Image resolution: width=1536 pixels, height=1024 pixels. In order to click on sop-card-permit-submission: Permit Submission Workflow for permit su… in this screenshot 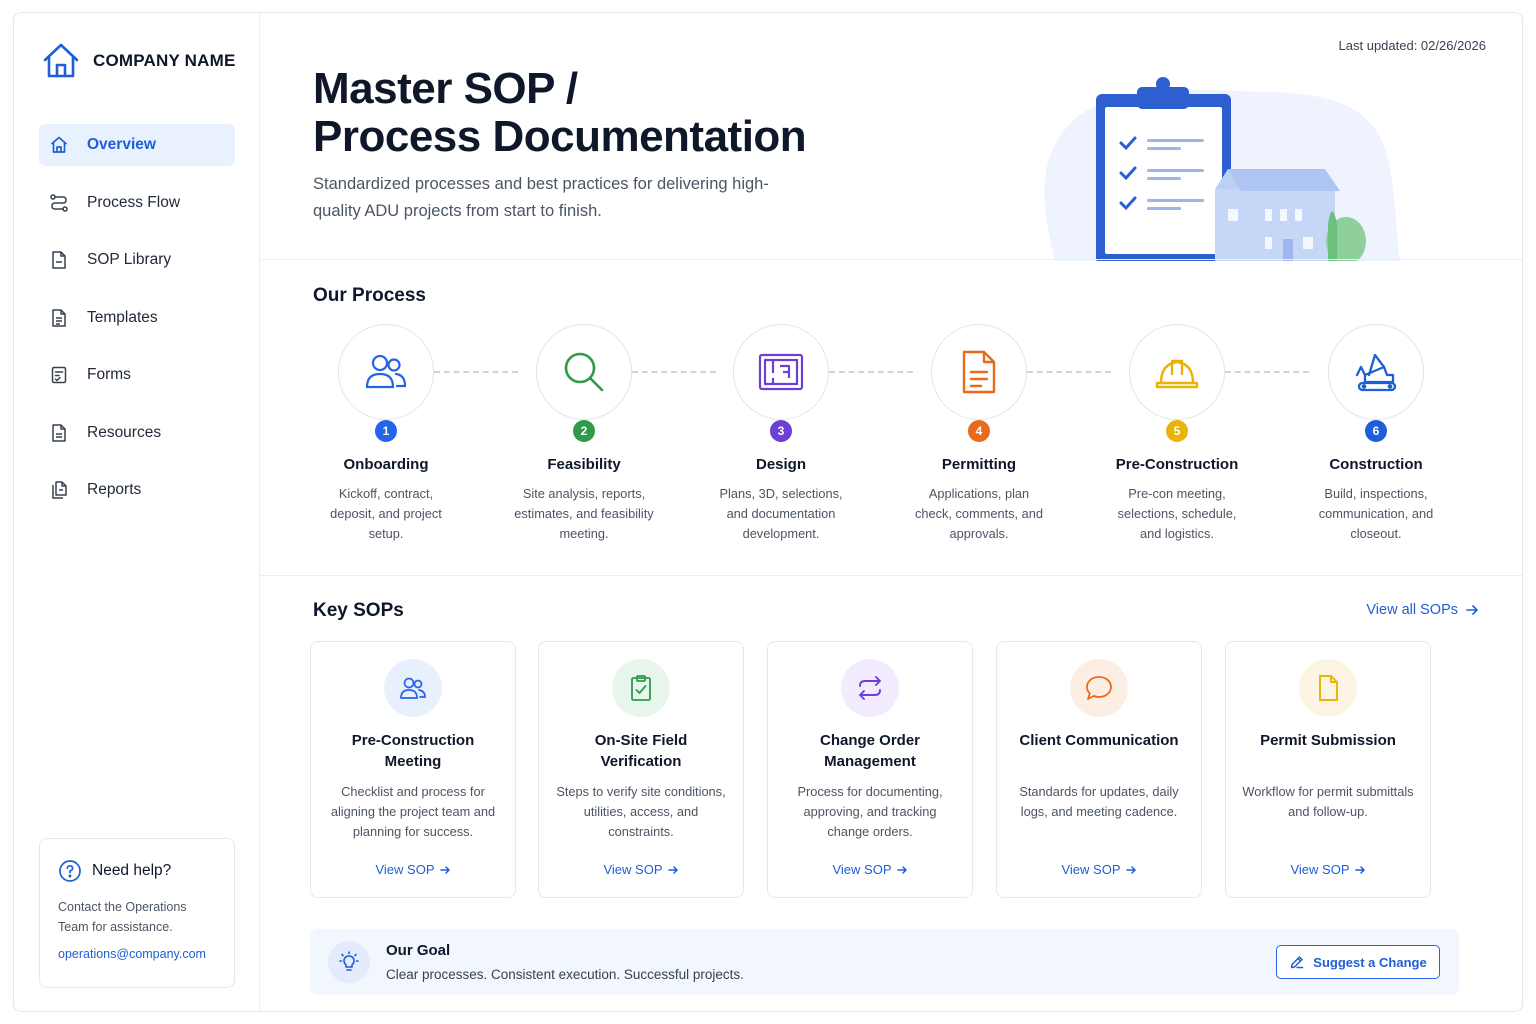, I will do `click(1328, 769)`.